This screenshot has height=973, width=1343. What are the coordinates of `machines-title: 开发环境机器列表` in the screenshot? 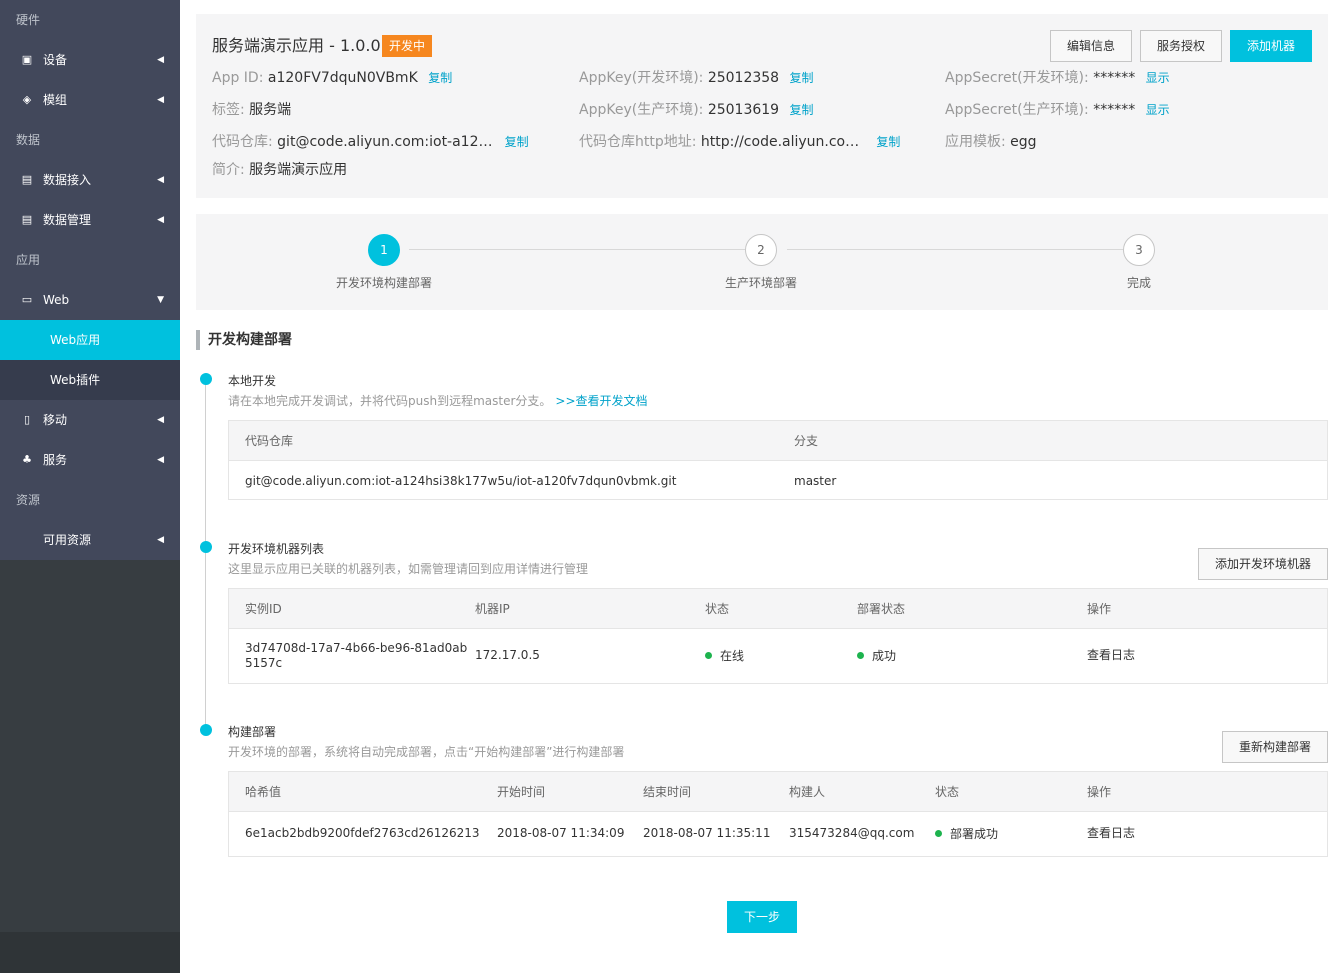 It's located at (276, 549).